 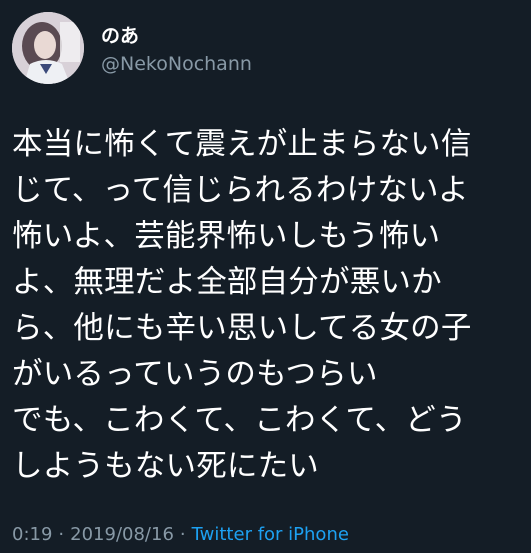 What do you see at coordinates (270, 534) in the screenshot?
I see `tweet-source-link: Twitter for iPhone` at bounding box center [270, 534].